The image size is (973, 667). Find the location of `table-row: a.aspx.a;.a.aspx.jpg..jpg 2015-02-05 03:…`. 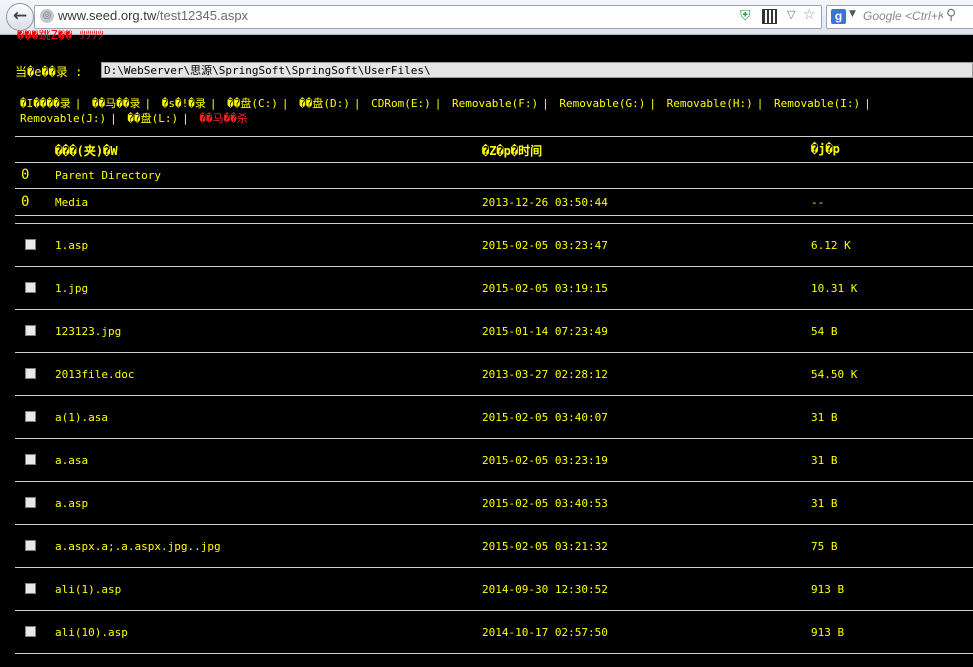

table-row: a.aspx.a;.a.aspx.jpg..jpg 2015-02-05 03:… is located at coordinates (494, 546).